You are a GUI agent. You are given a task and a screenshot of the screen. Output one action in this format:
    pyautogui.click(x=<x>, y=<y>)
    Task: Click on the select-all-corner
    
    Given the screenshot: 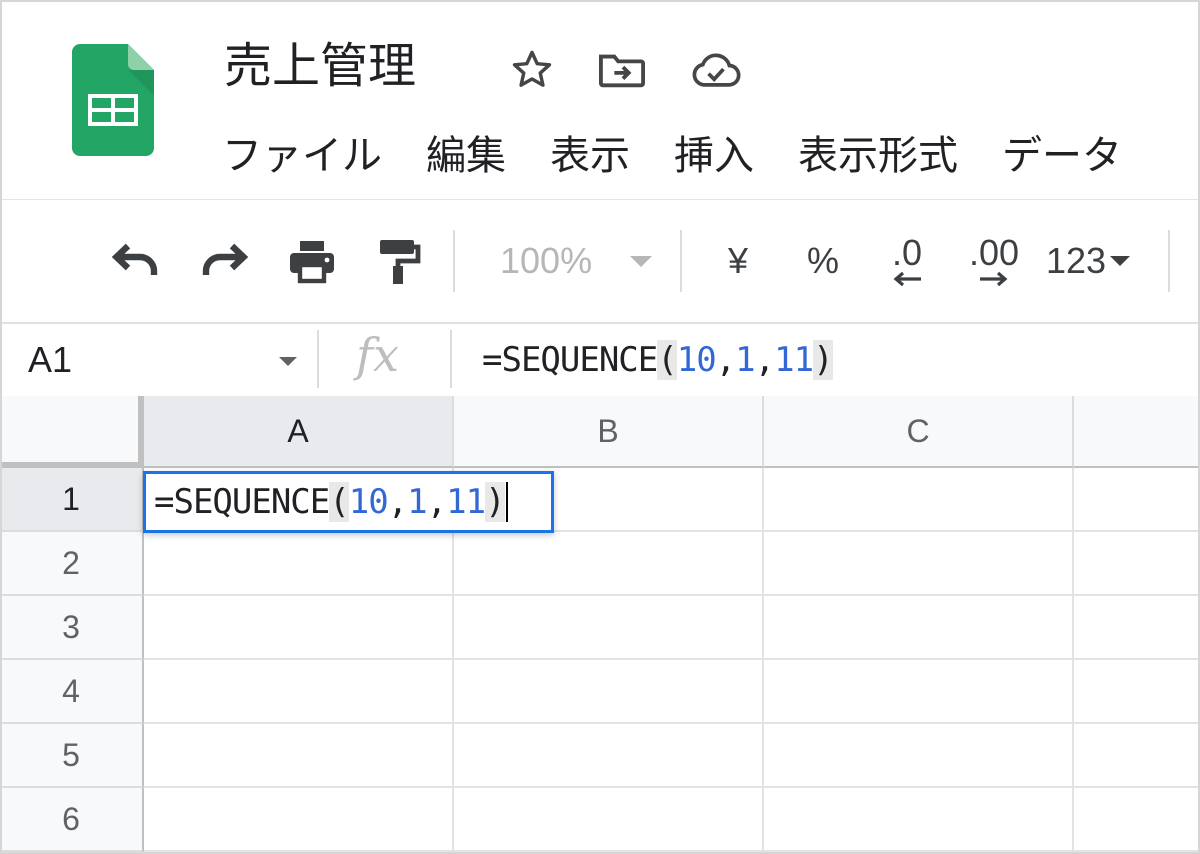 What is the action you would take?
    pyautogui.click(x=72, y=432)
    